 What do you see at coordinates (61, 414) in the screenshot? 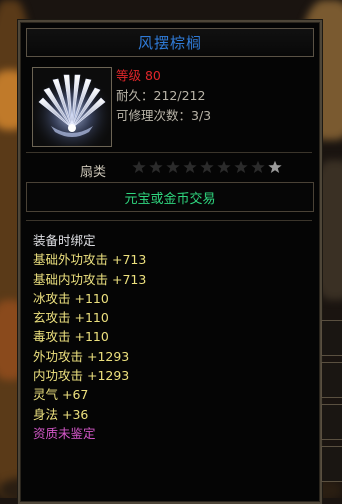
I see `attribute-line: 身法 +36` at bounding box center [61, 414].